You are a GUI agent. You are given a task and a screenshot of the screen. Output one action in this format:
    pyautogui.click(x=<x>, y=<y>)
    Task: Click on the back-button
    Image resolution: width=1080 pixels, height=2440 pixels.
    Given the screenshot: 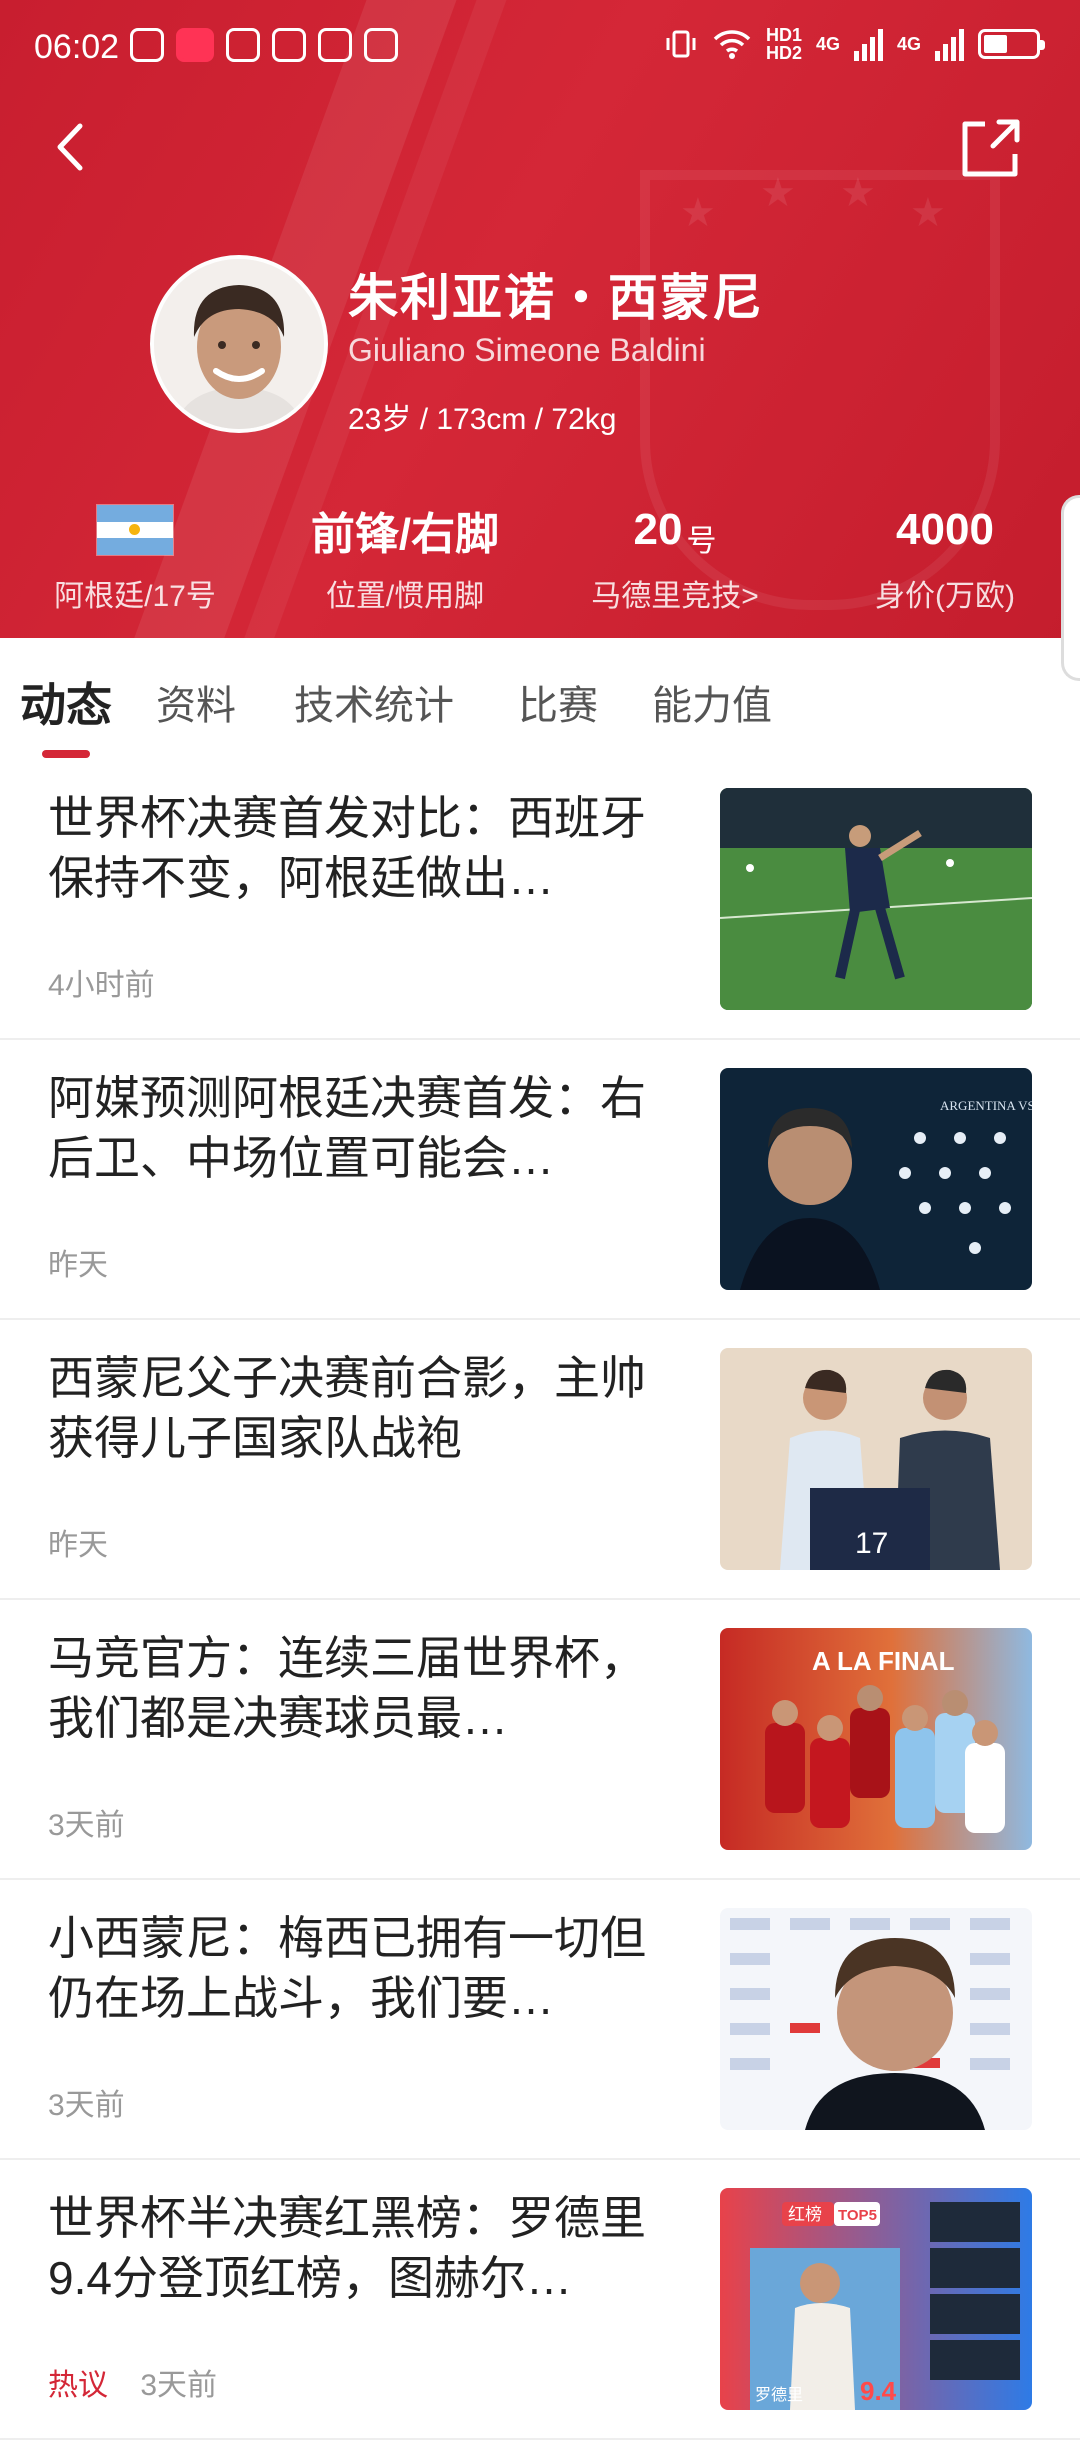 What is the action you would take?
    pyautogui.click(x=70, y=147)
    